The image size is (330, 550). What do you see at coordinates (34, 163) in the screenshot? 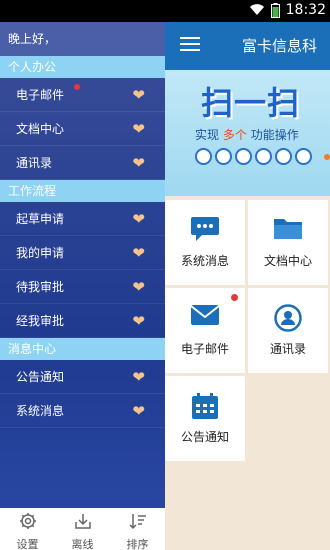
I see `drawer-item-label: 通讯录` at bounding box center [34, 163].